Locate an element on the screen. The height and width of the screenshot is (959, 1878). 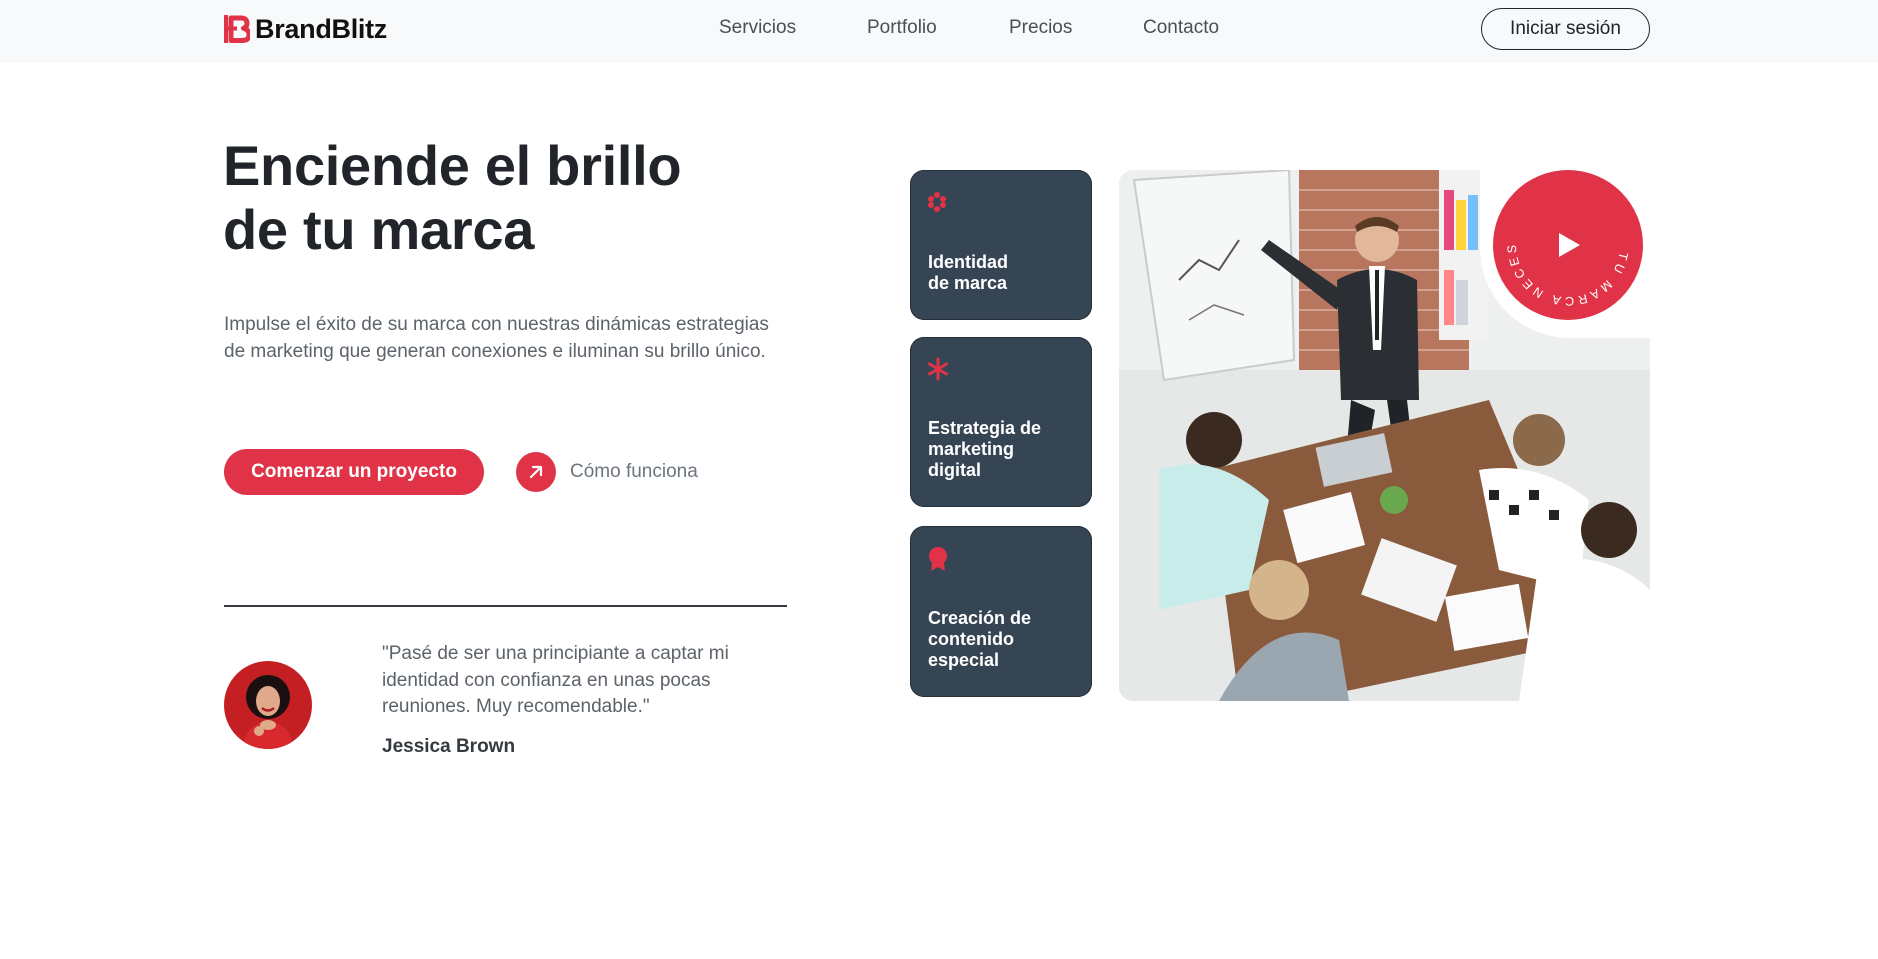
play-video-badge: TU MARCA NECESITA BRILLO is located at coordinates (1564, 239).